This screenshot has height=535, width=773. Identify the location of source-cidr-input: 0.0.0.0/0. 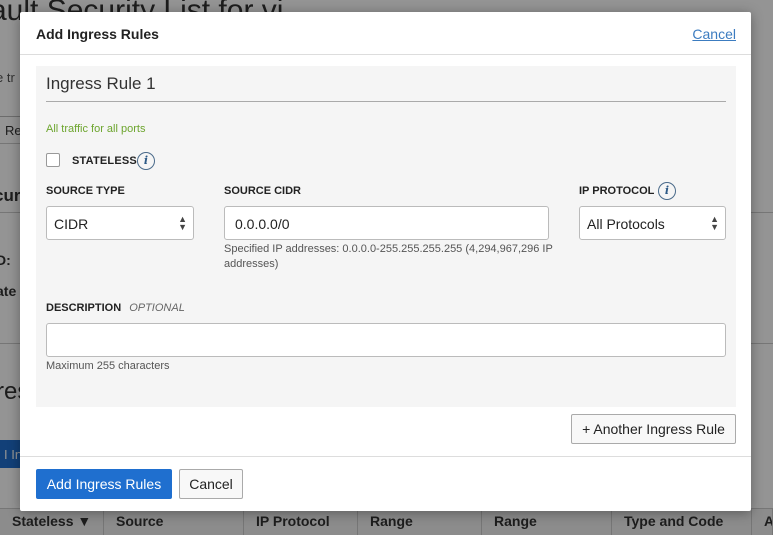
(386, 223).